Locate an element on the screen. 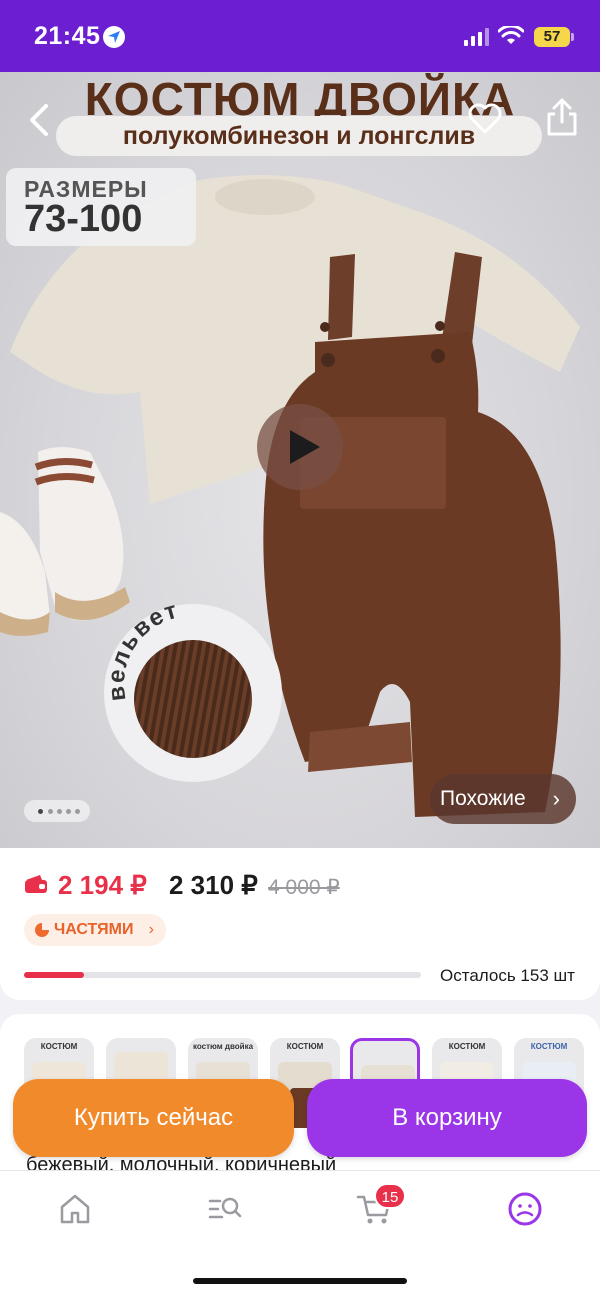 The width and height of the screenshot is (600, 1297). chevron-left-icon is located at coordinates (39, 120).